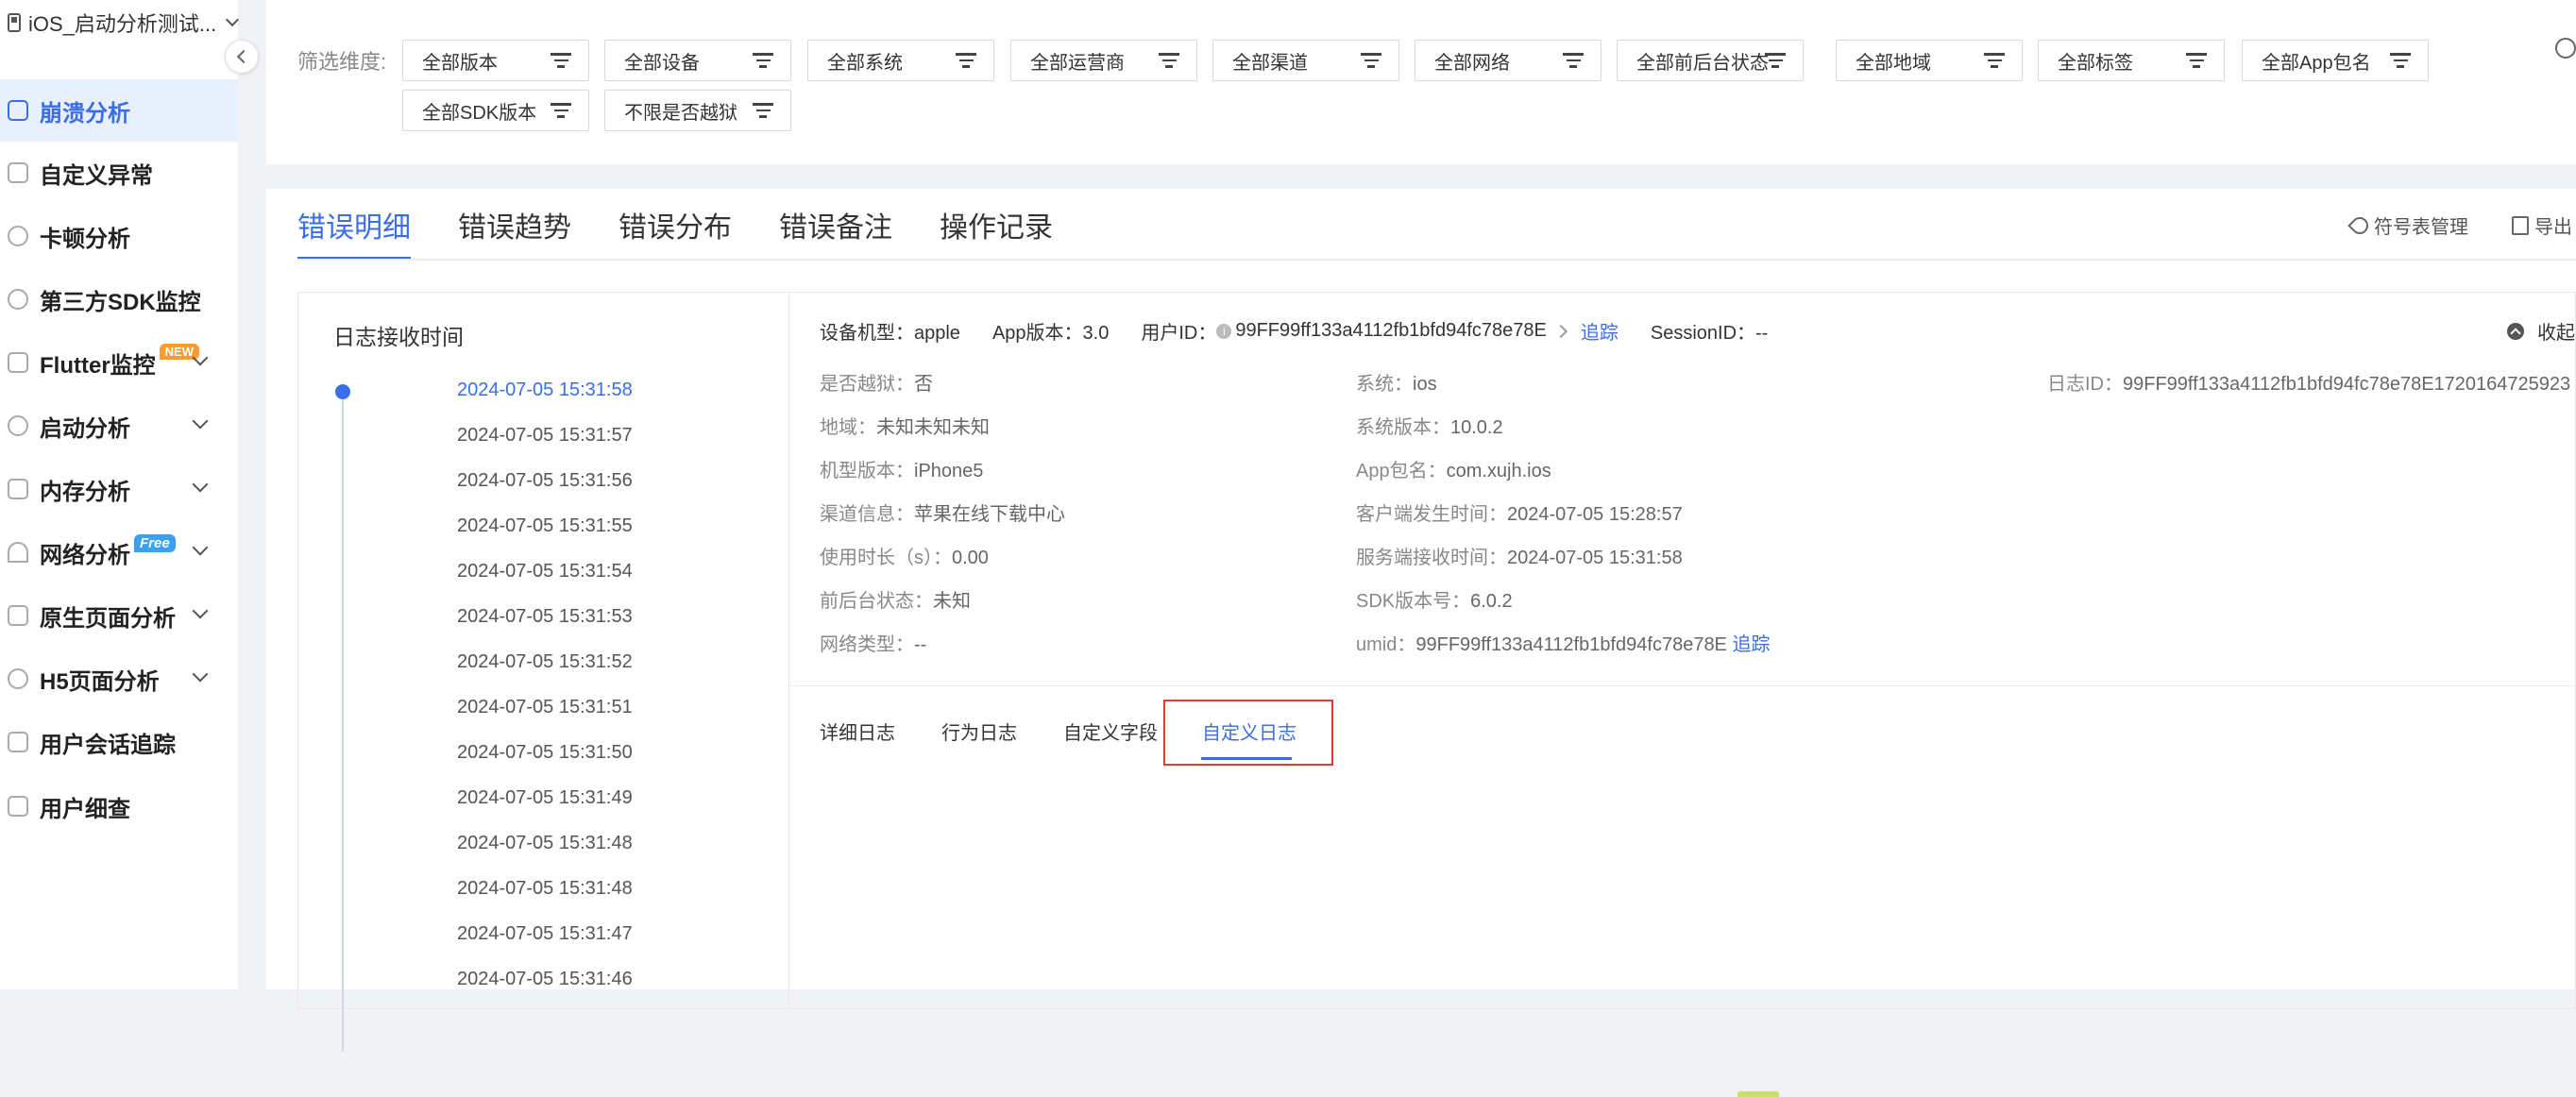 This screenshot has height=1097, width=2576. Describe the element at coordinates (1682, 685) in the screenshot. I see `detail-divider` at that location.